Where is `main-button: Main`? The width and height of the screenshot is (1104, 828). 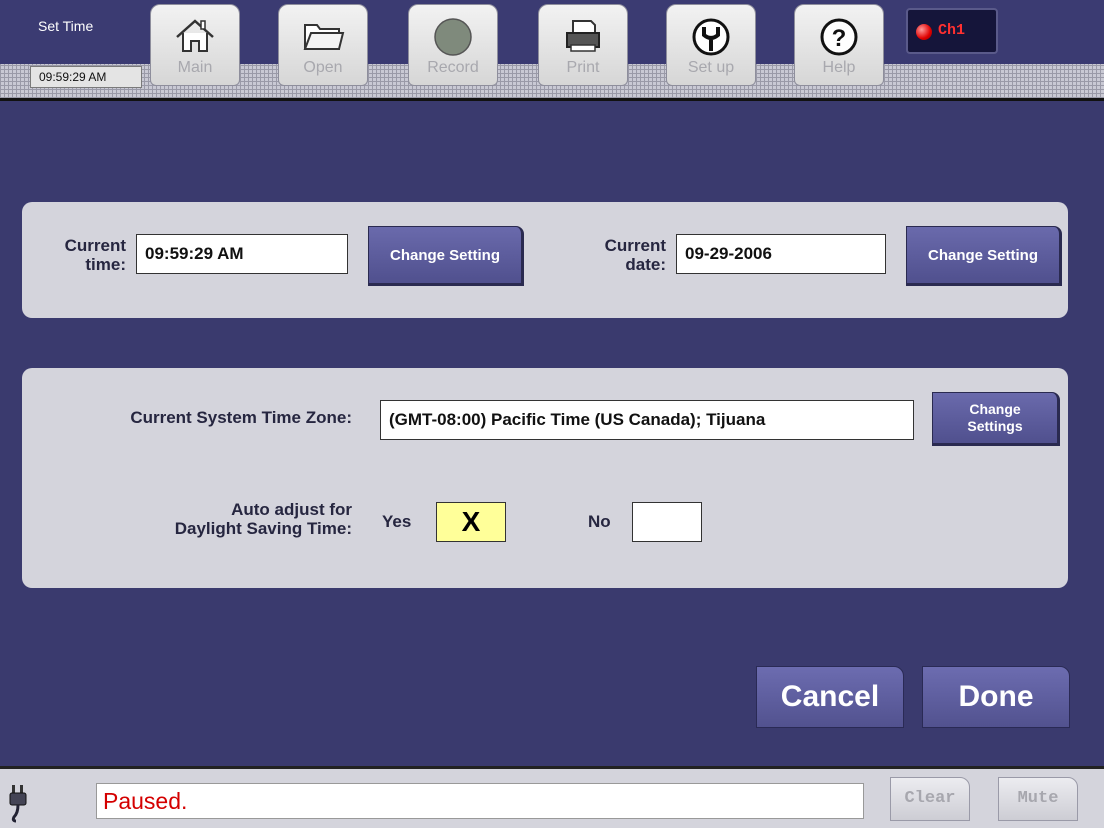
main-button: Main is located at coordinates (195, 45).